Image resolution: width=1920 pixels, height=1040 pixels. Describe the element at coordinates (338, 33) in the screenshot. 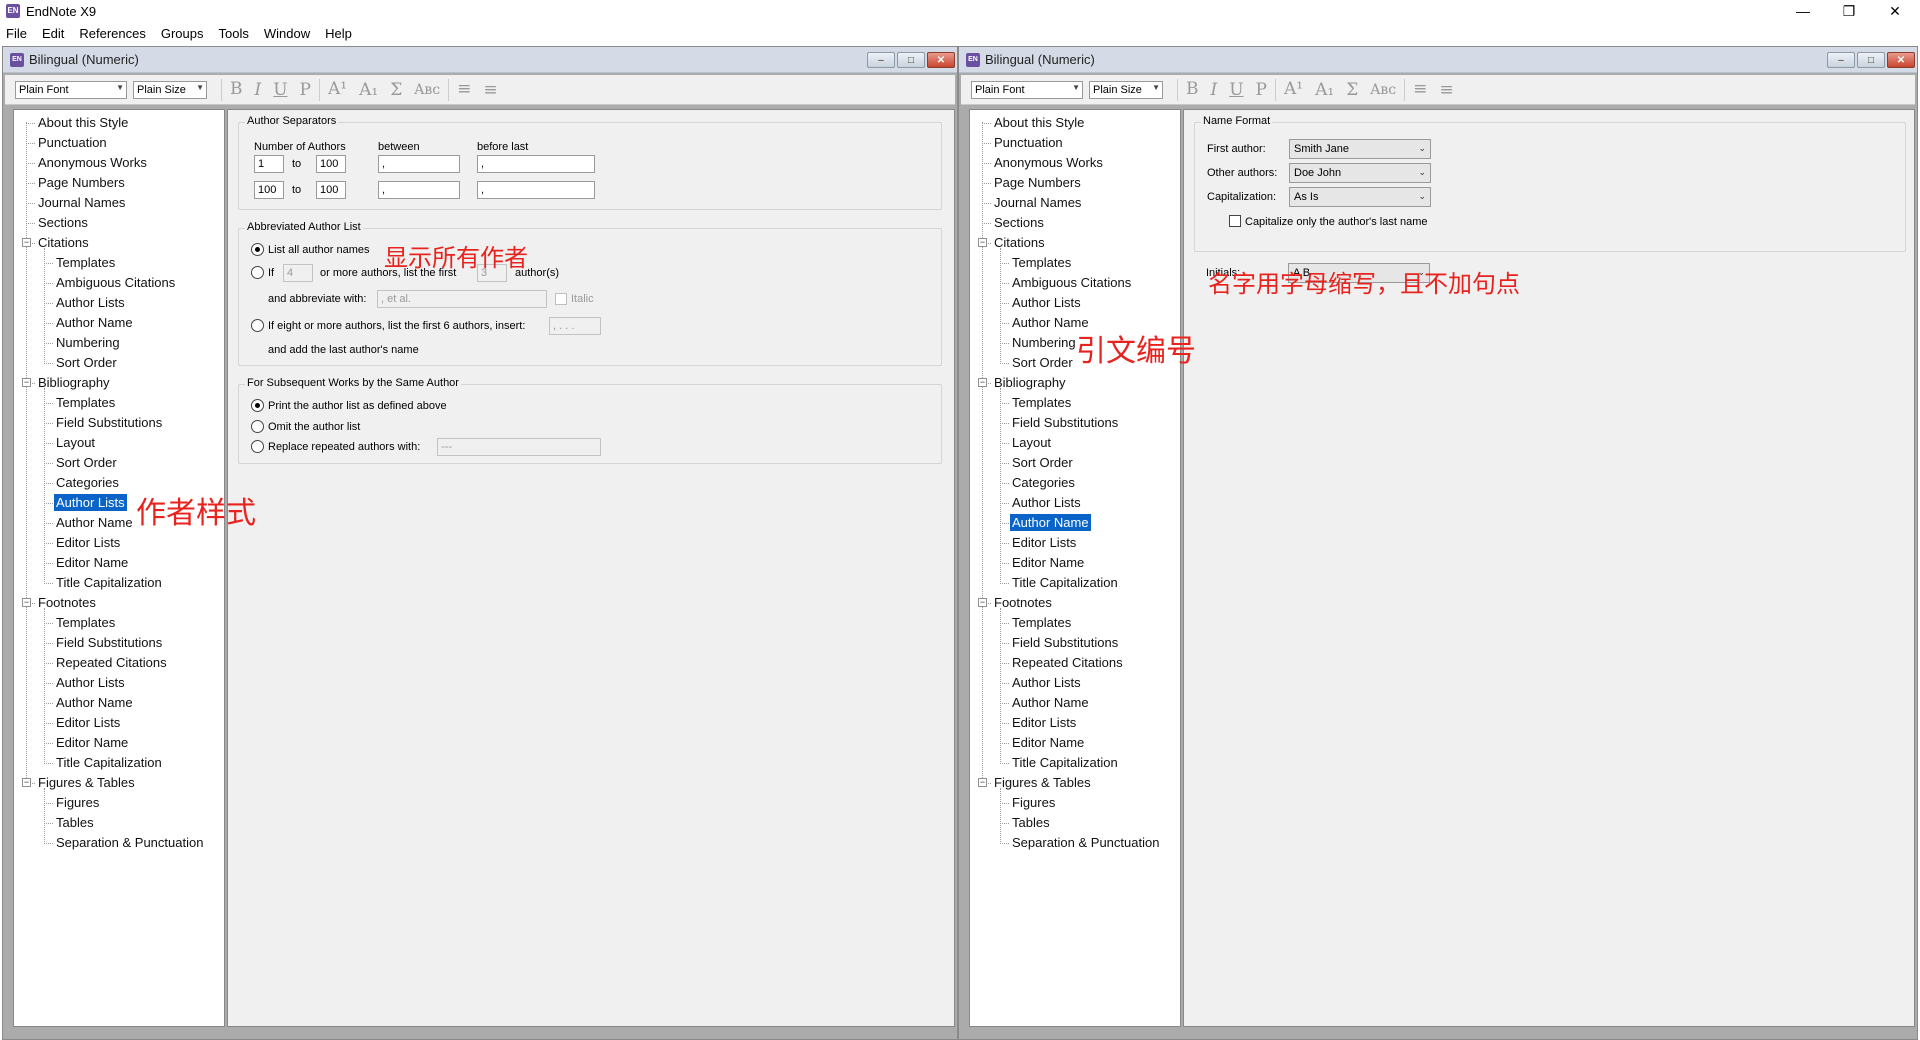

I see `menu-help: Help` at that location.